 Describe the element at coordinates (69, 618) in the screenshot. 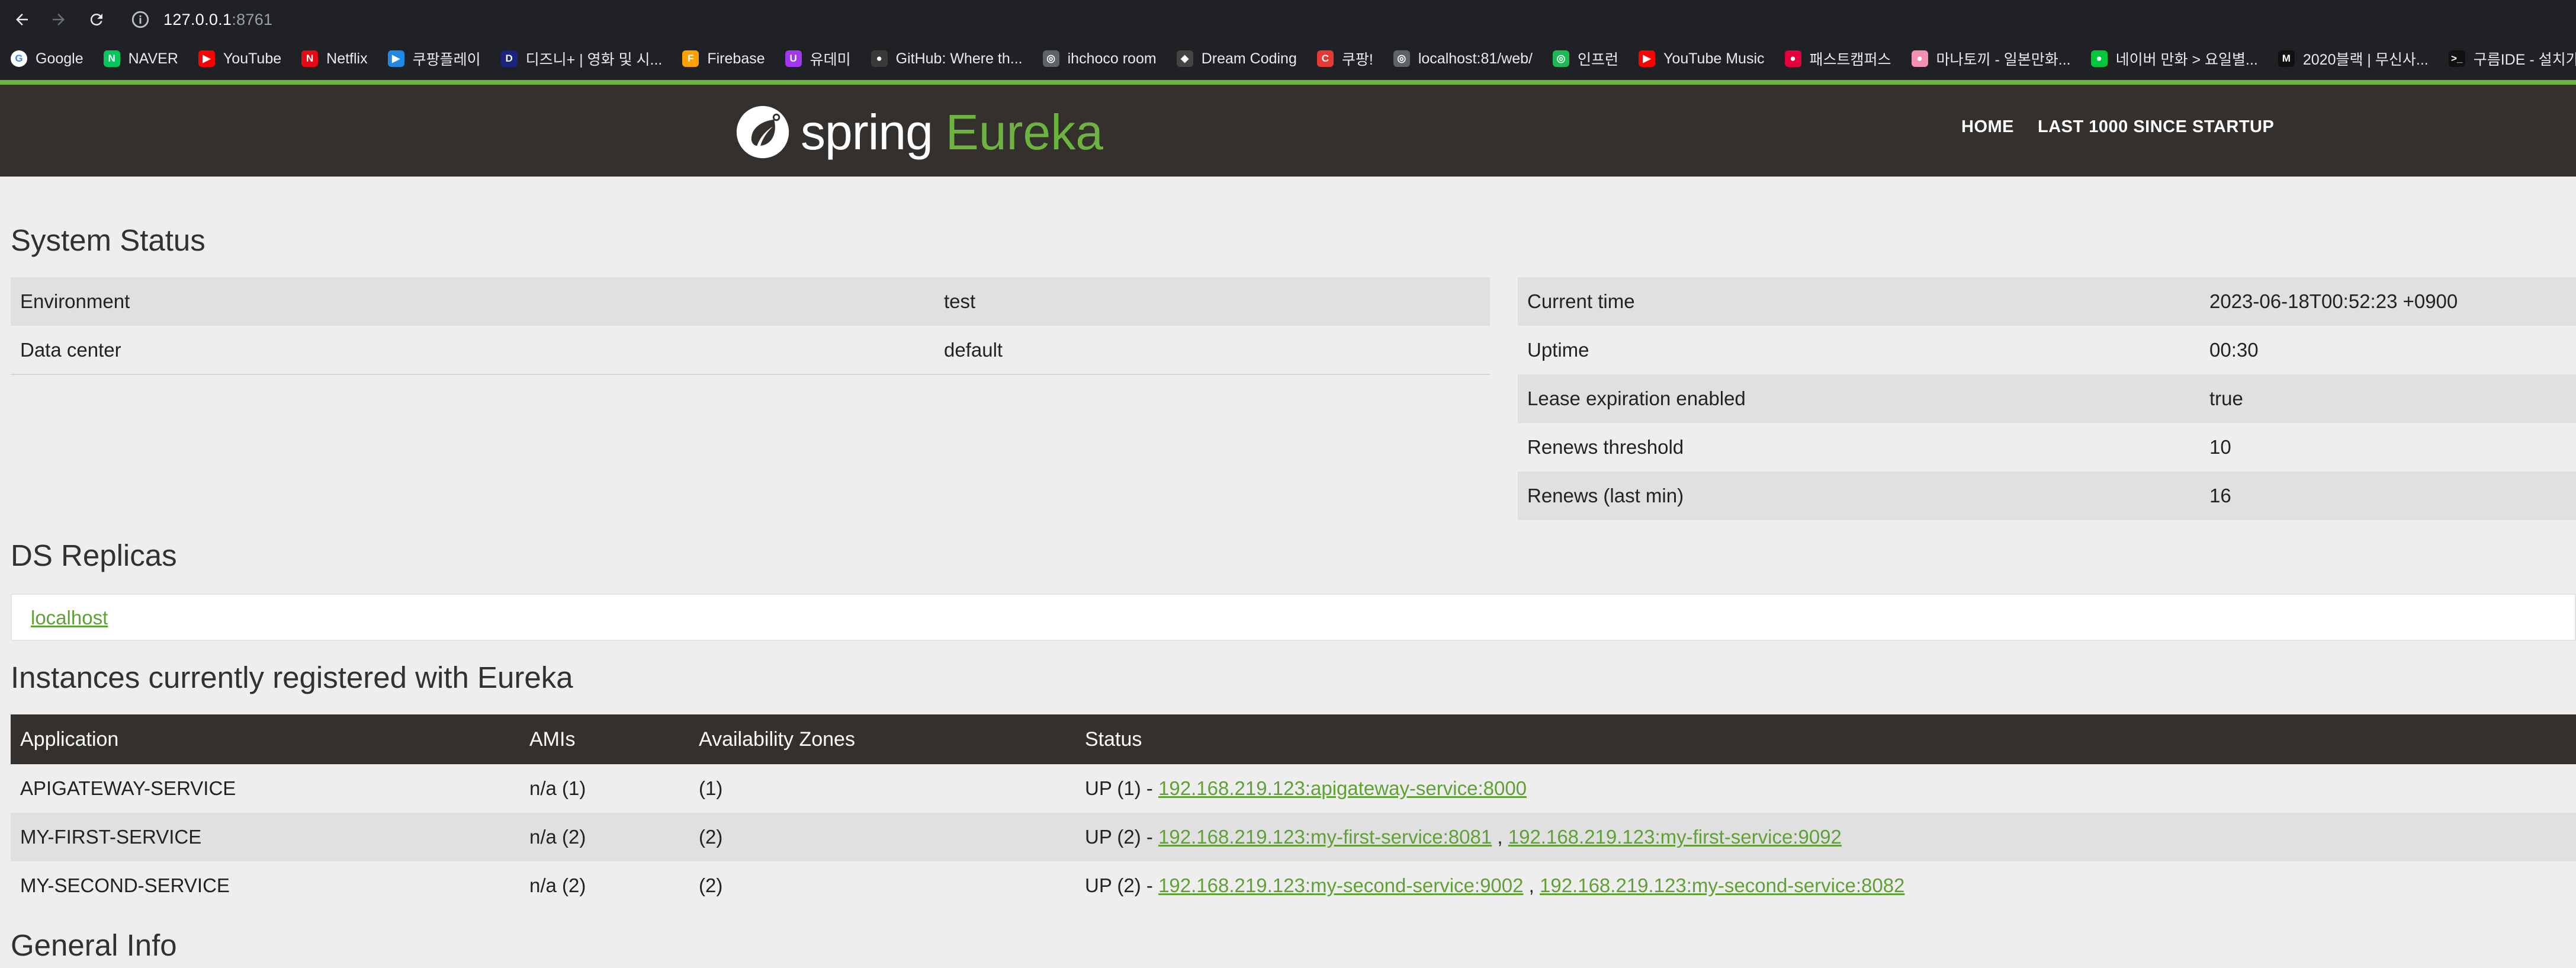

I see `replica-localhost-link: localhost` at that location.